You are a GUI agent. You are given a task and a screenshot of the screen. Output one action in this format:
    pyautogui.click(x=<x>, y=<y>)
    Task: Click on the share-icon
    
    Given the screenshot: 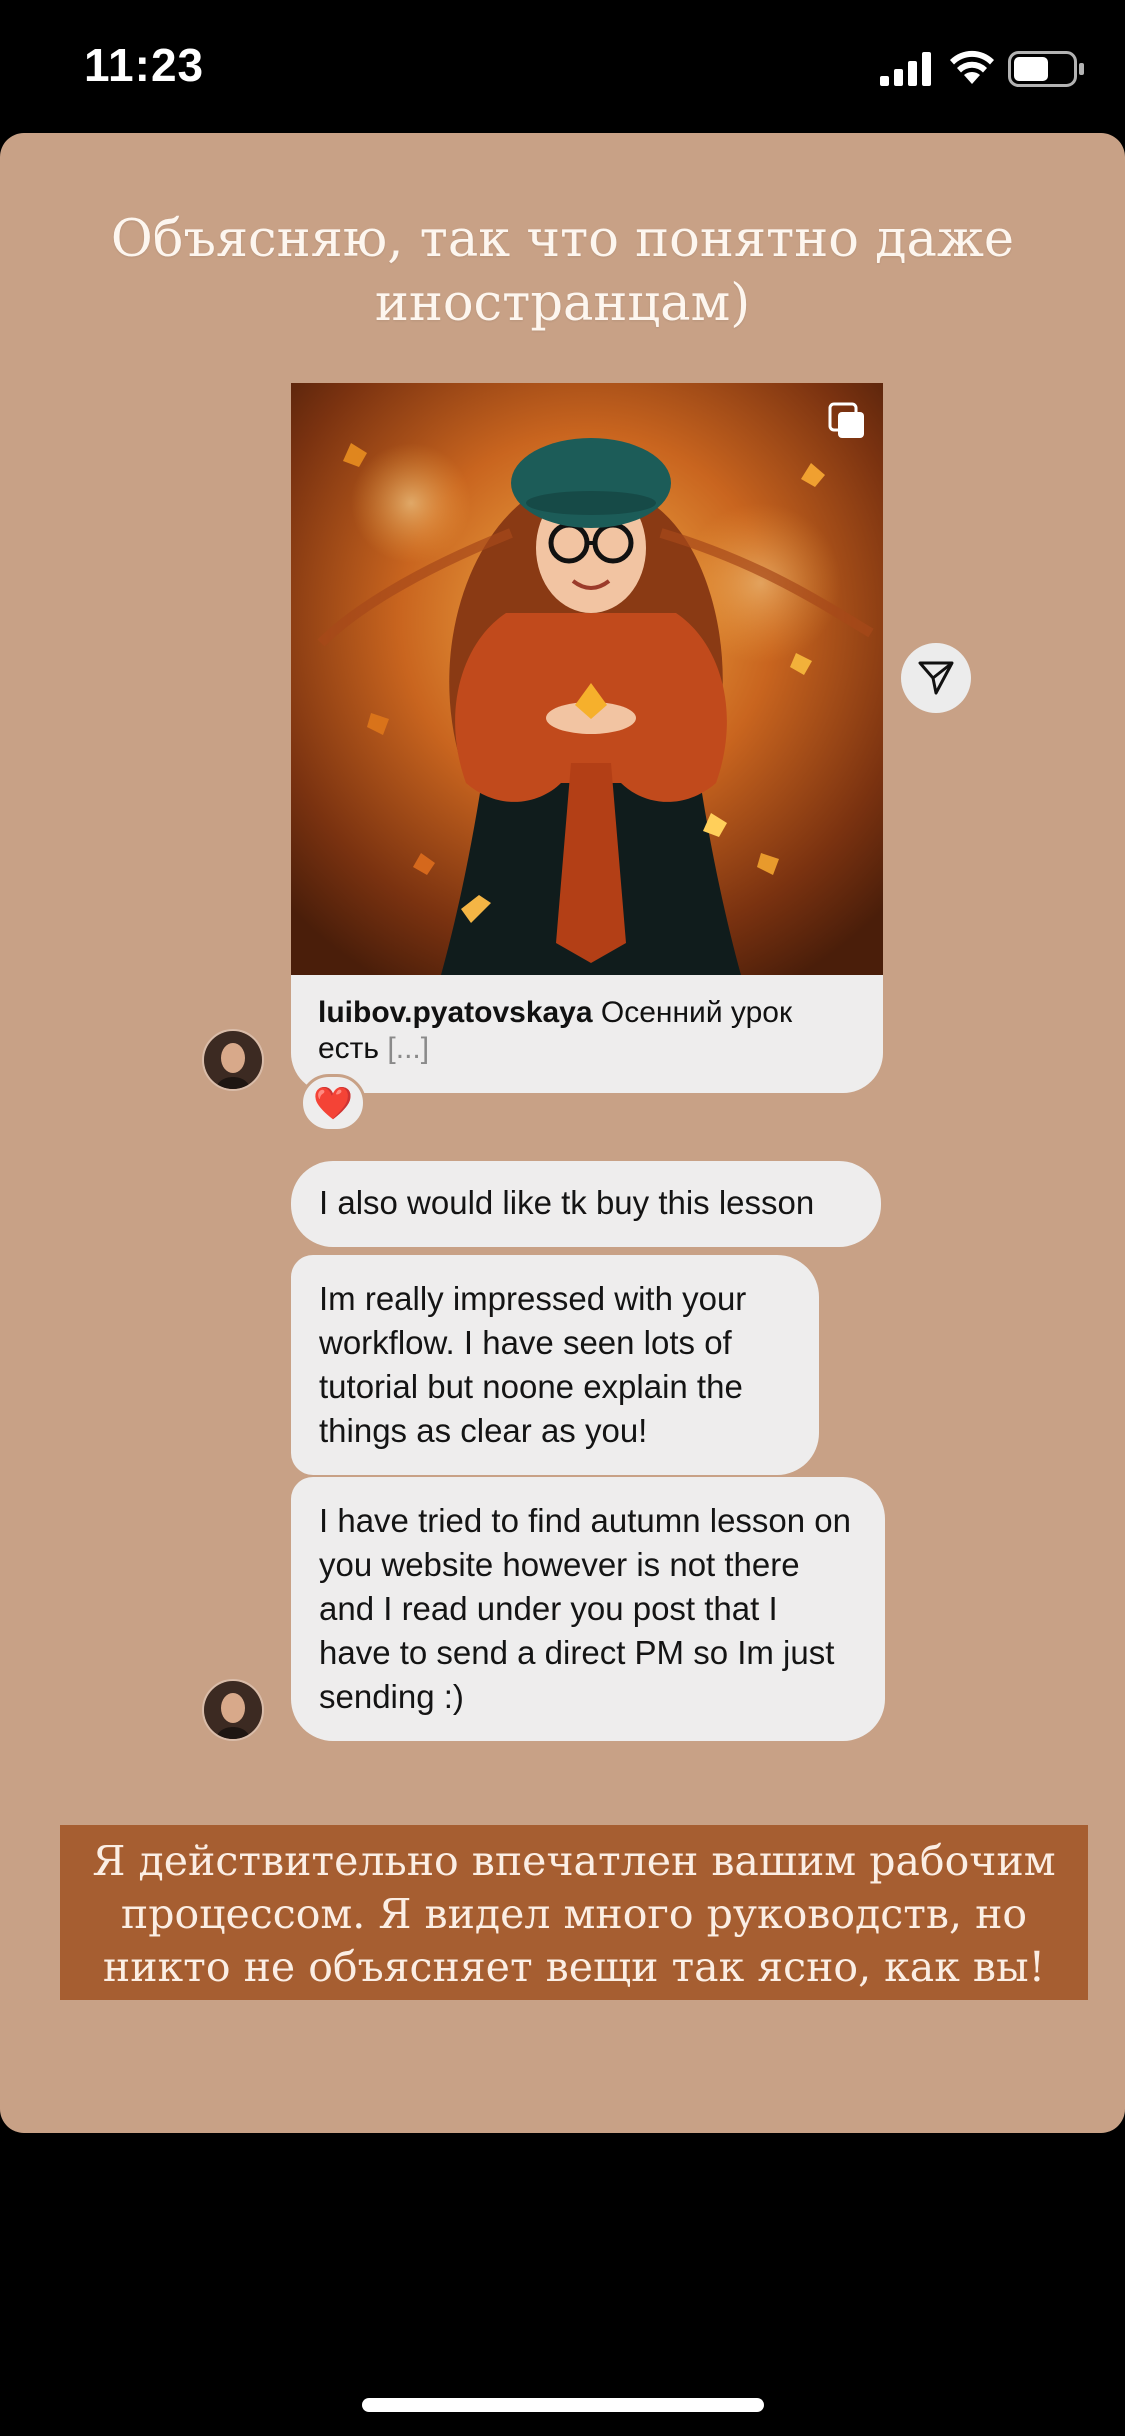 What is the action you would take?
    pyautogui.click(x=936, y=678)
    